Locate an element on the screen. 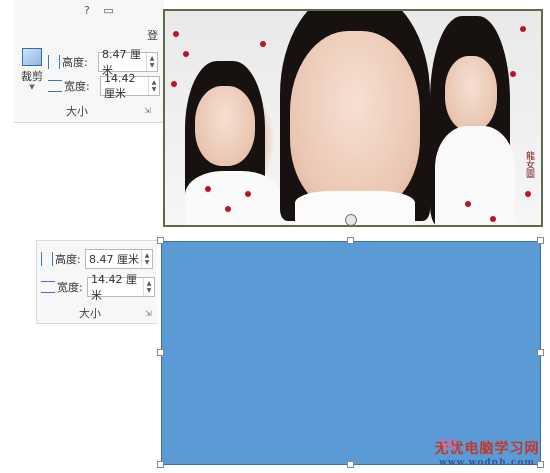 The height and width of the screenshot is (473, 550). sign-in-link: 登 is located at coordinates (152, 35).